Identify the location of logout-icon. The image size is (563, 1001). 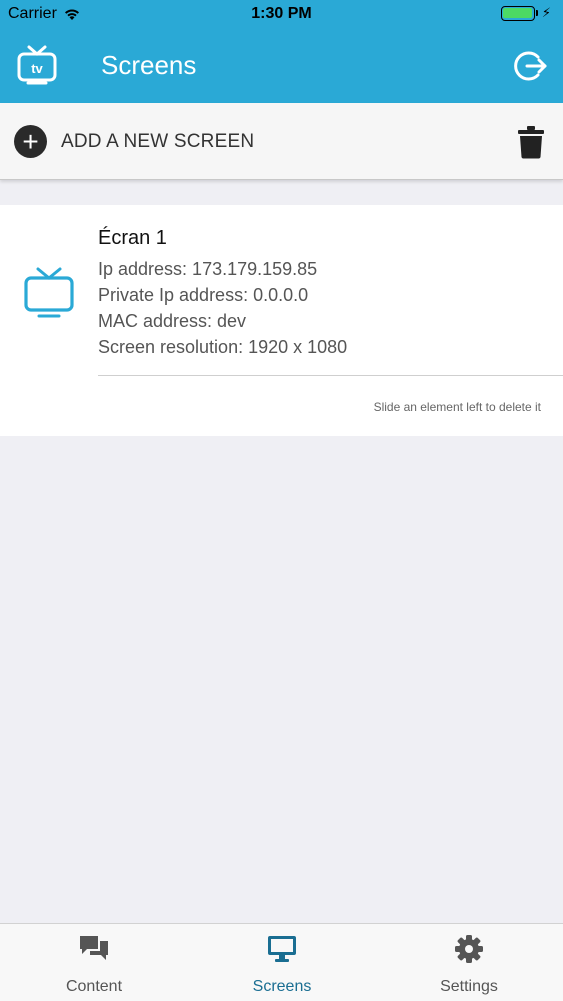
(531, 66).